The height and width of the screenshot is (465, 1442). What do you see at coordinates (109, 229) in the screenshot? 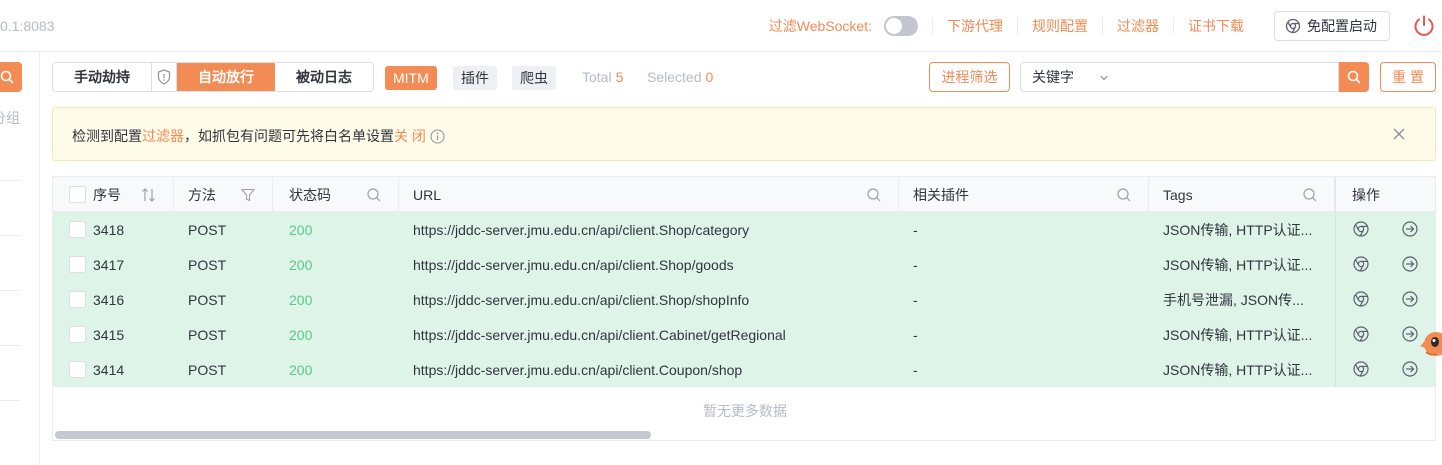
I see `cell-id: 3418` at bounding box center [109, 229].